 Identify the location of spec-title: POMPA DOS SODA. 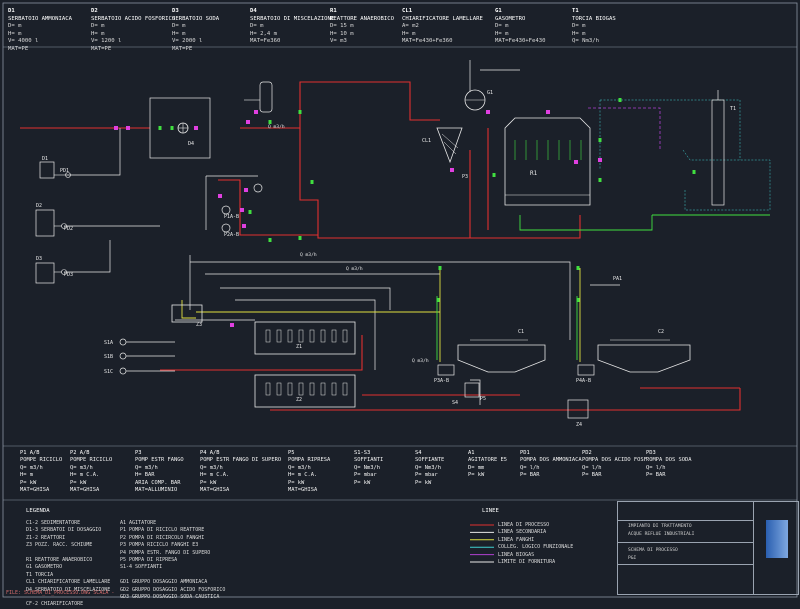
(669, 460).